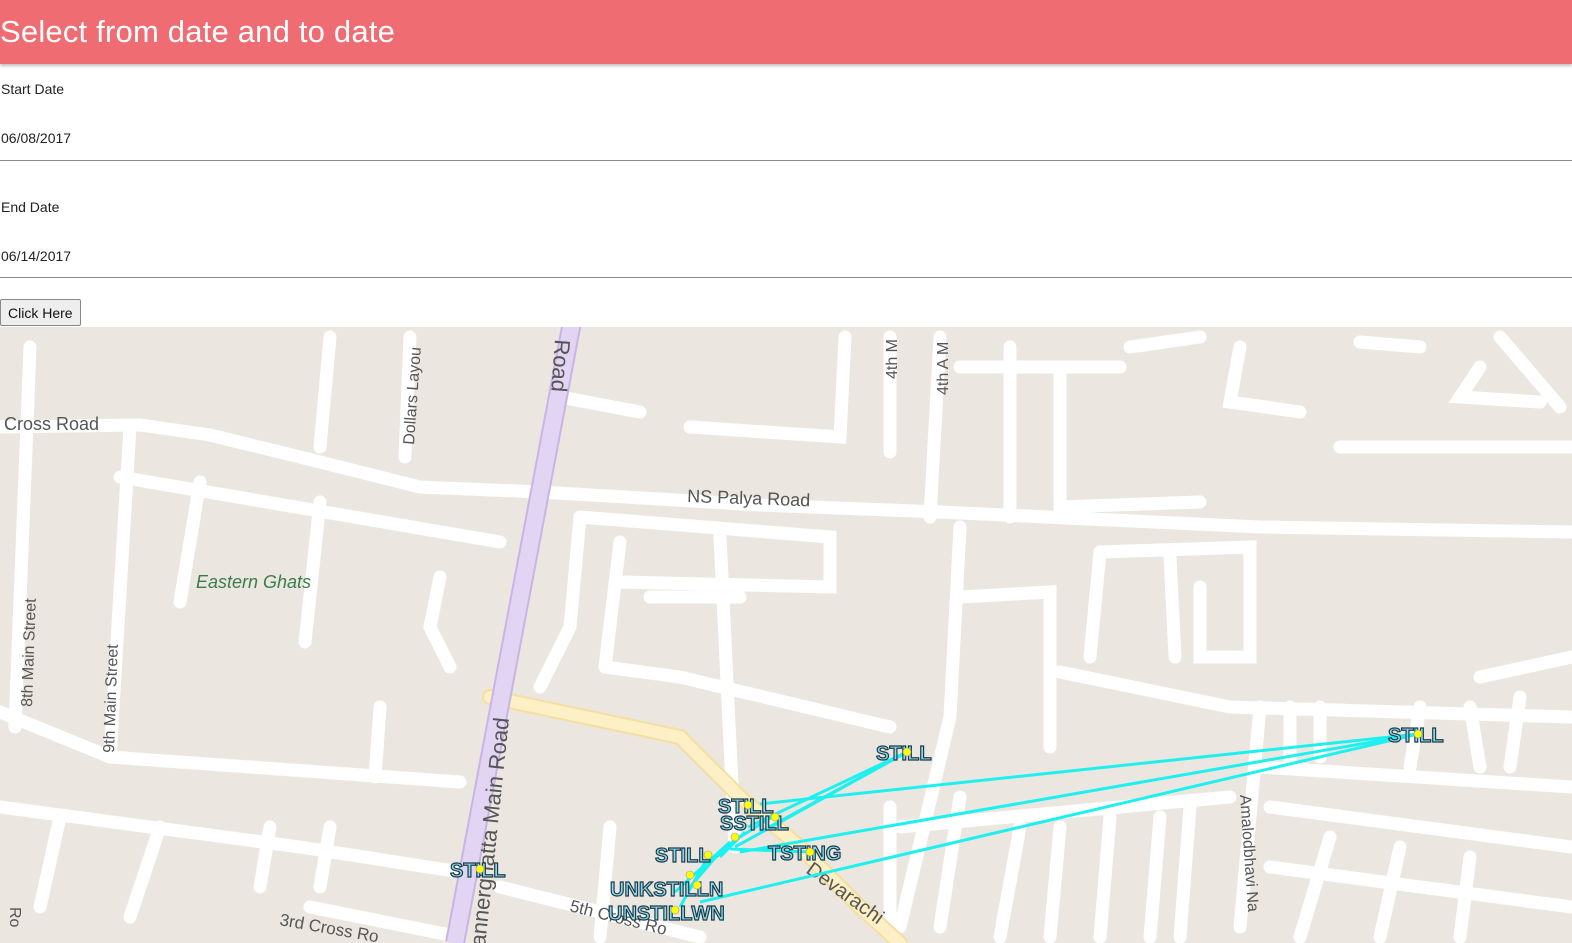 This screenshot has height=943, width=1572. Describe the element at coordinates (683, 856) in the screenshot. I see `svg-text: STILL` at that location.